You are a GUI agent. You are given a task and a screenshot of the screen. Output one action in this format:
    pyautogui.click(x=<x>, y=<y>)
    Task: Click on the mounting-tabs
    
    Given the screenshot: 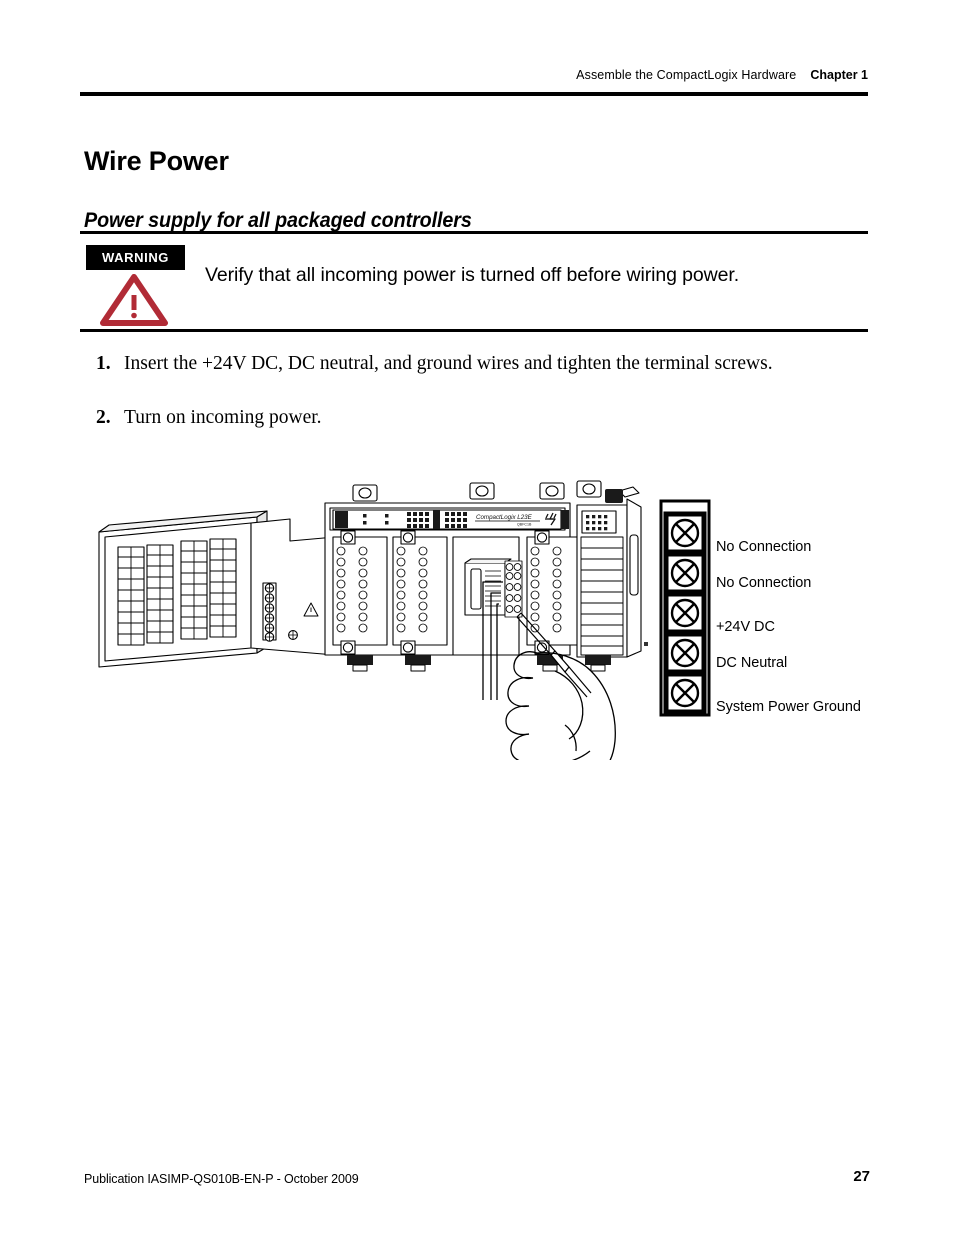 What is the action you would take?
    pyautogui.click(x=477, y=491)
    